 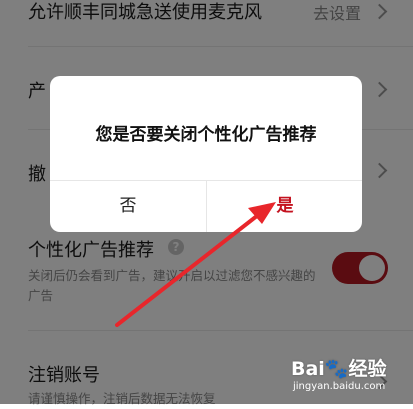 I want to click on watermark-logo: Bai🐾经验, so click(x=339, y=369).